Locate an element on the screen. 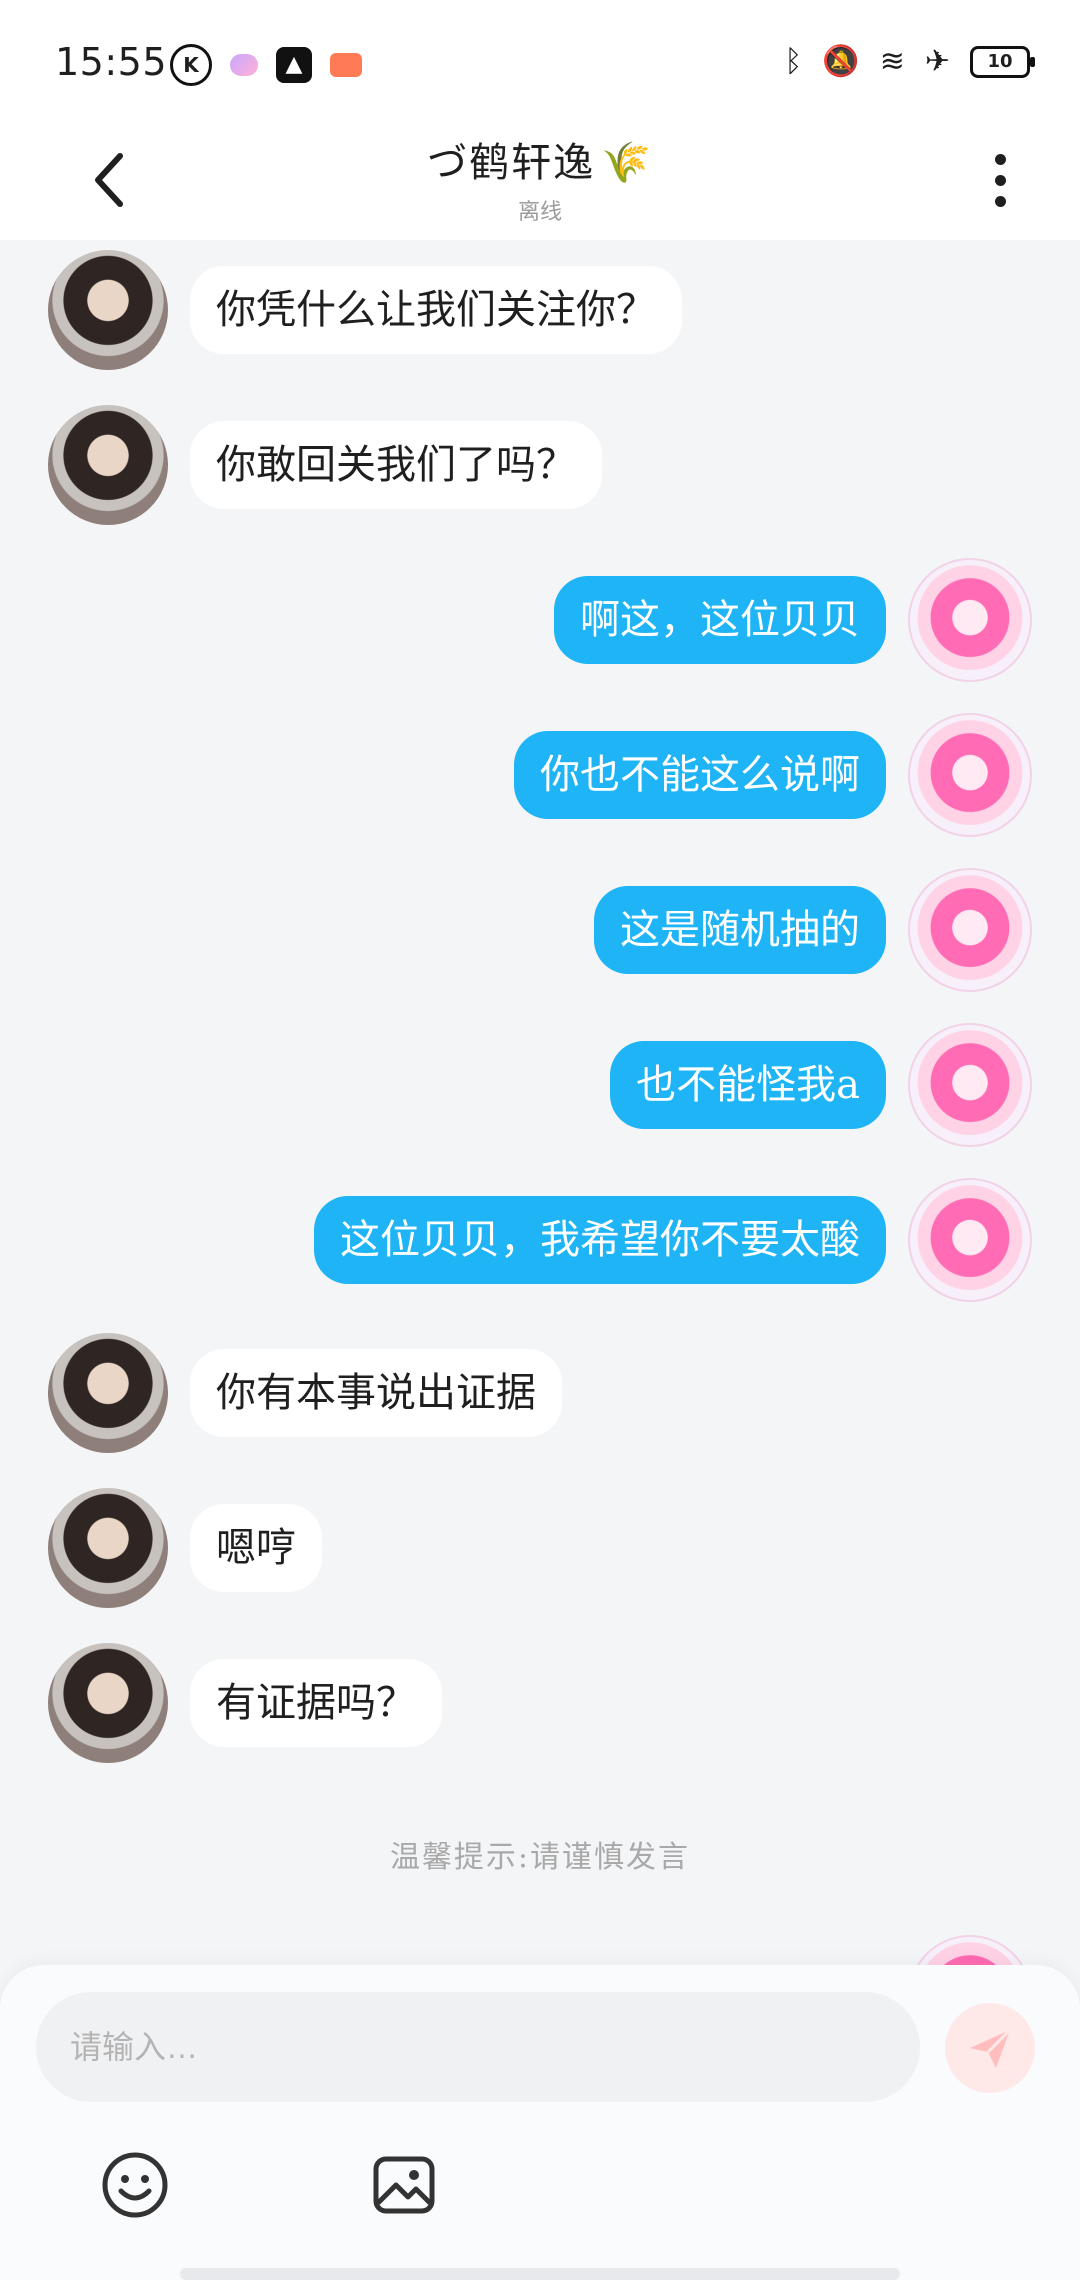 This screenshot has width=1080, height=2280. cloud-app-icon is located at coordinates (244, 65).